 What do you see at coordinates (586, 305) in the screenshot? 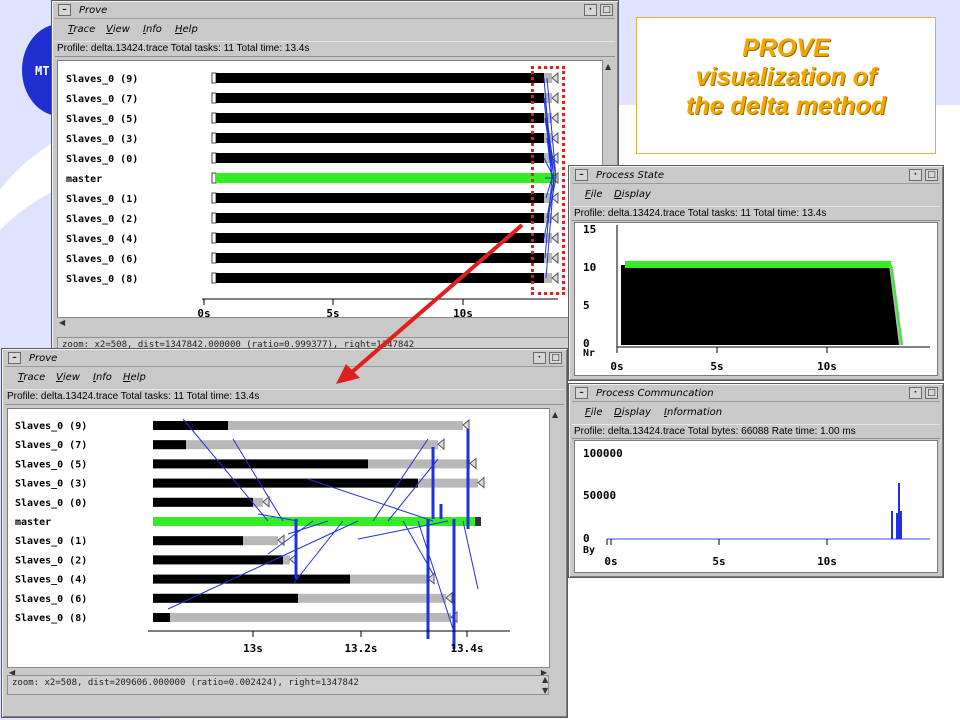
I see `y-tick-label: 5` at bounding box center [586, 305].